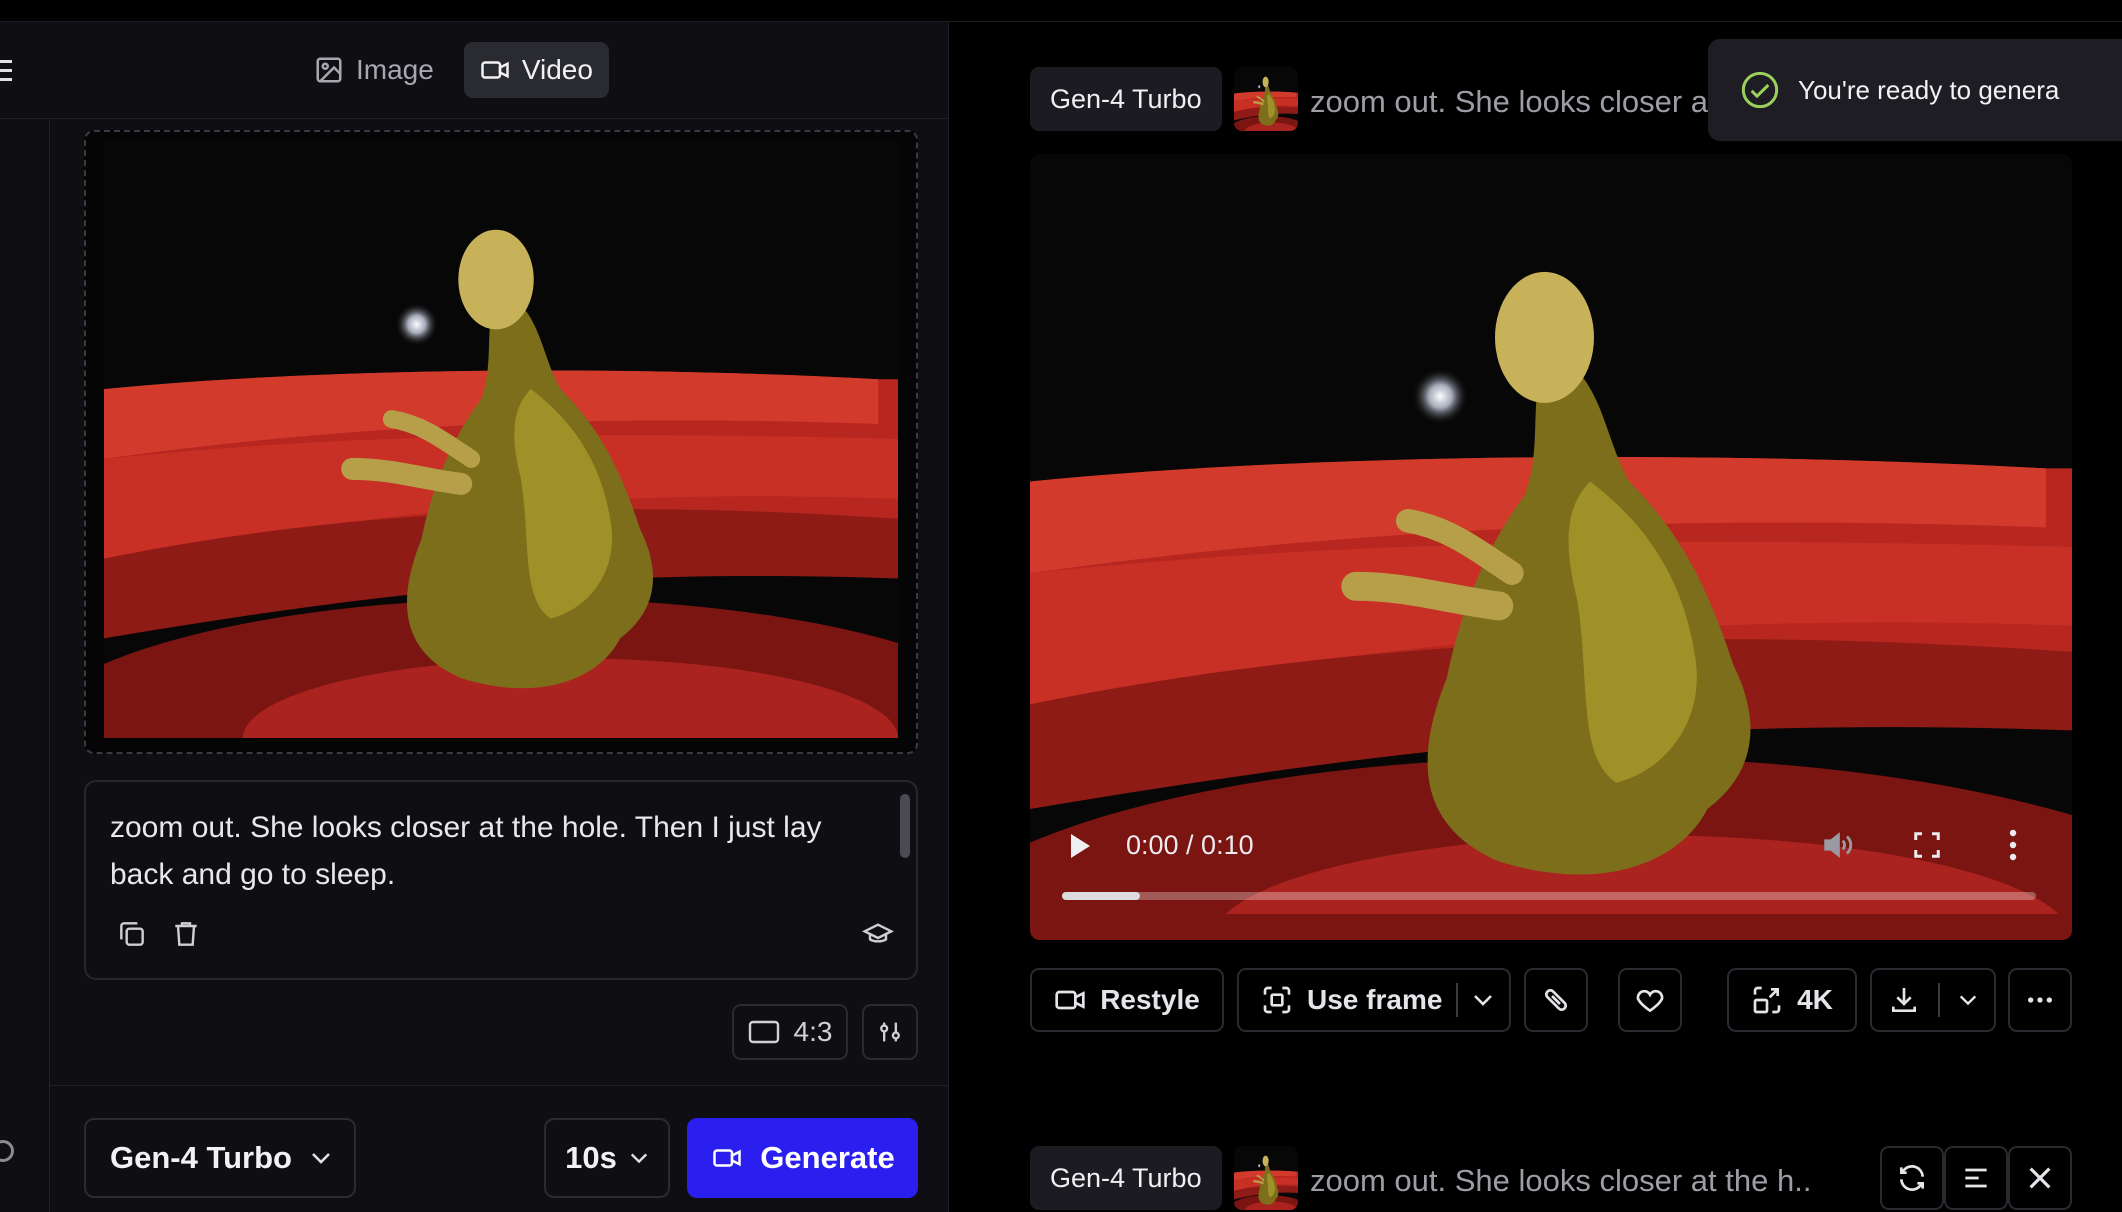  What do you see at coordinates (1150, 999) in the screenshot?
I see `restyle-label: Restyle` at bounding box center [1150, 999].